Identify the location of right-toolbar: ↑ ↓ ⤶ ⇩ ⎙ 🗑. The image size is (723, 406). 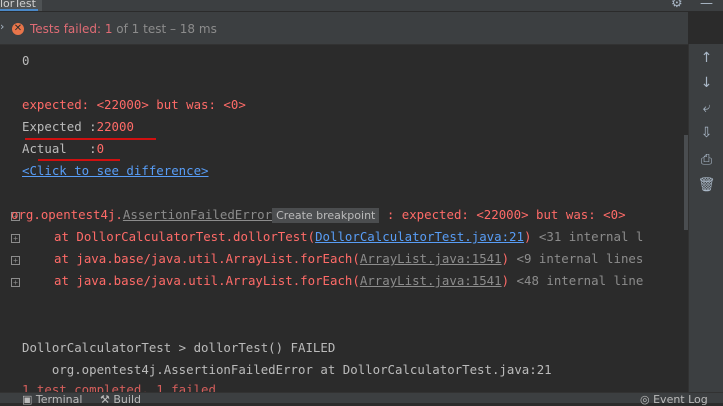
(705, 223).